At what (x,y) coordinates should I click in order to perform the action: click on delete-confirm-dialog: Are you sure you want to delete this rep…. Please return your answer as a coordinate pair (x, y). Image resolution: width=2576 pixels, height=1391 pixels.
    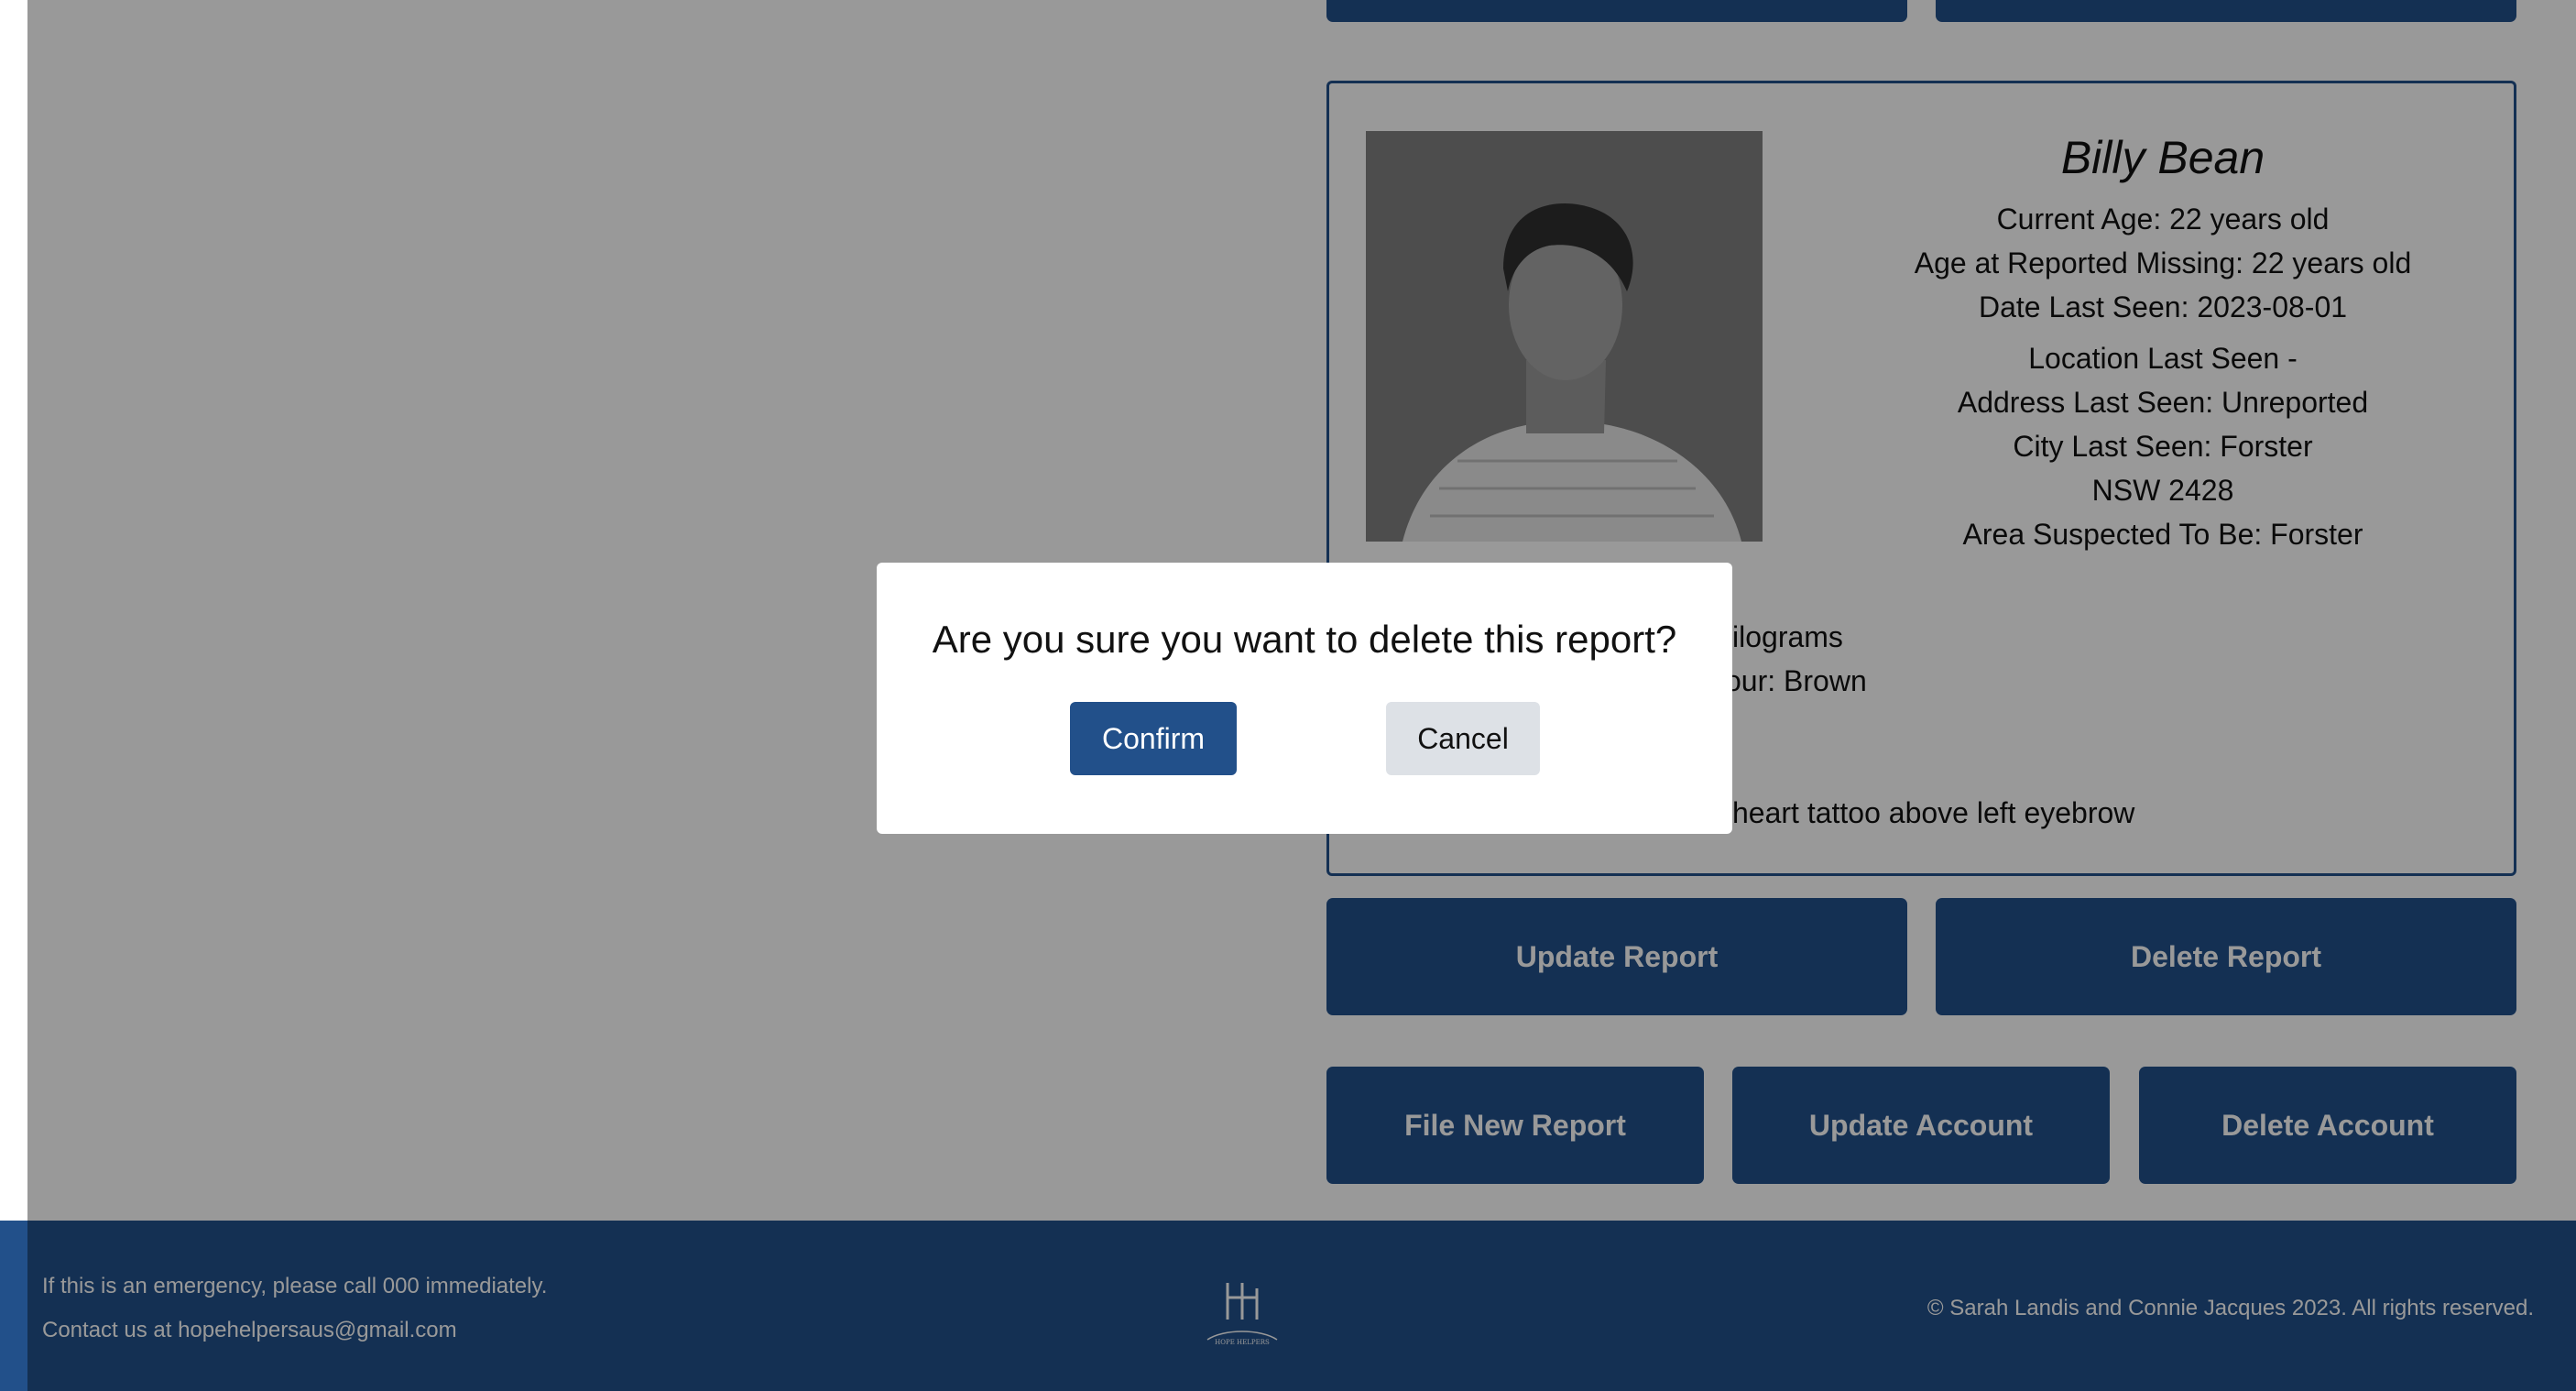
    Looking at the image, I should click on (1304, 698).